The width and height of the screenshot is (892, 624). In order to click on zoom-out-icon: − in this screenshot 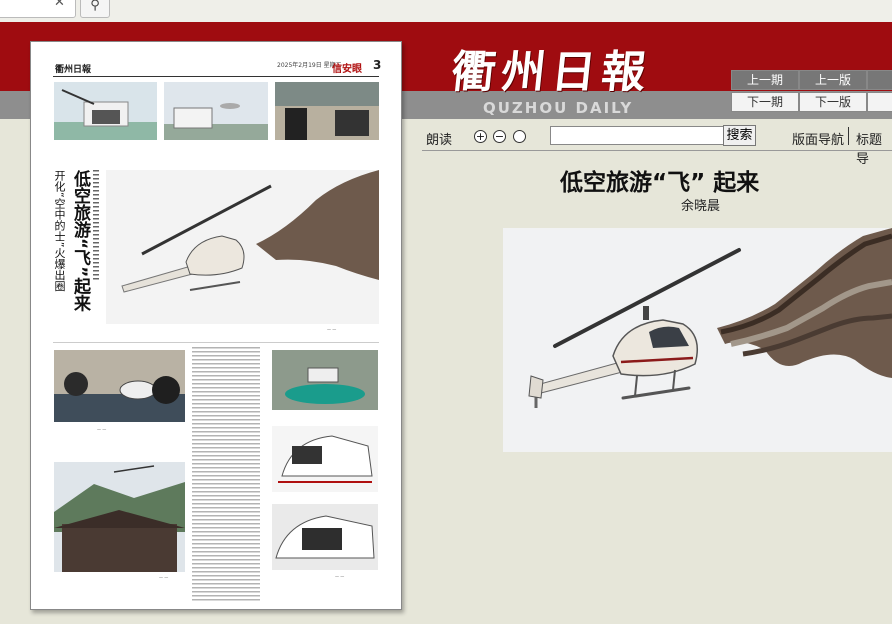, I will do `click(499, 136)`.